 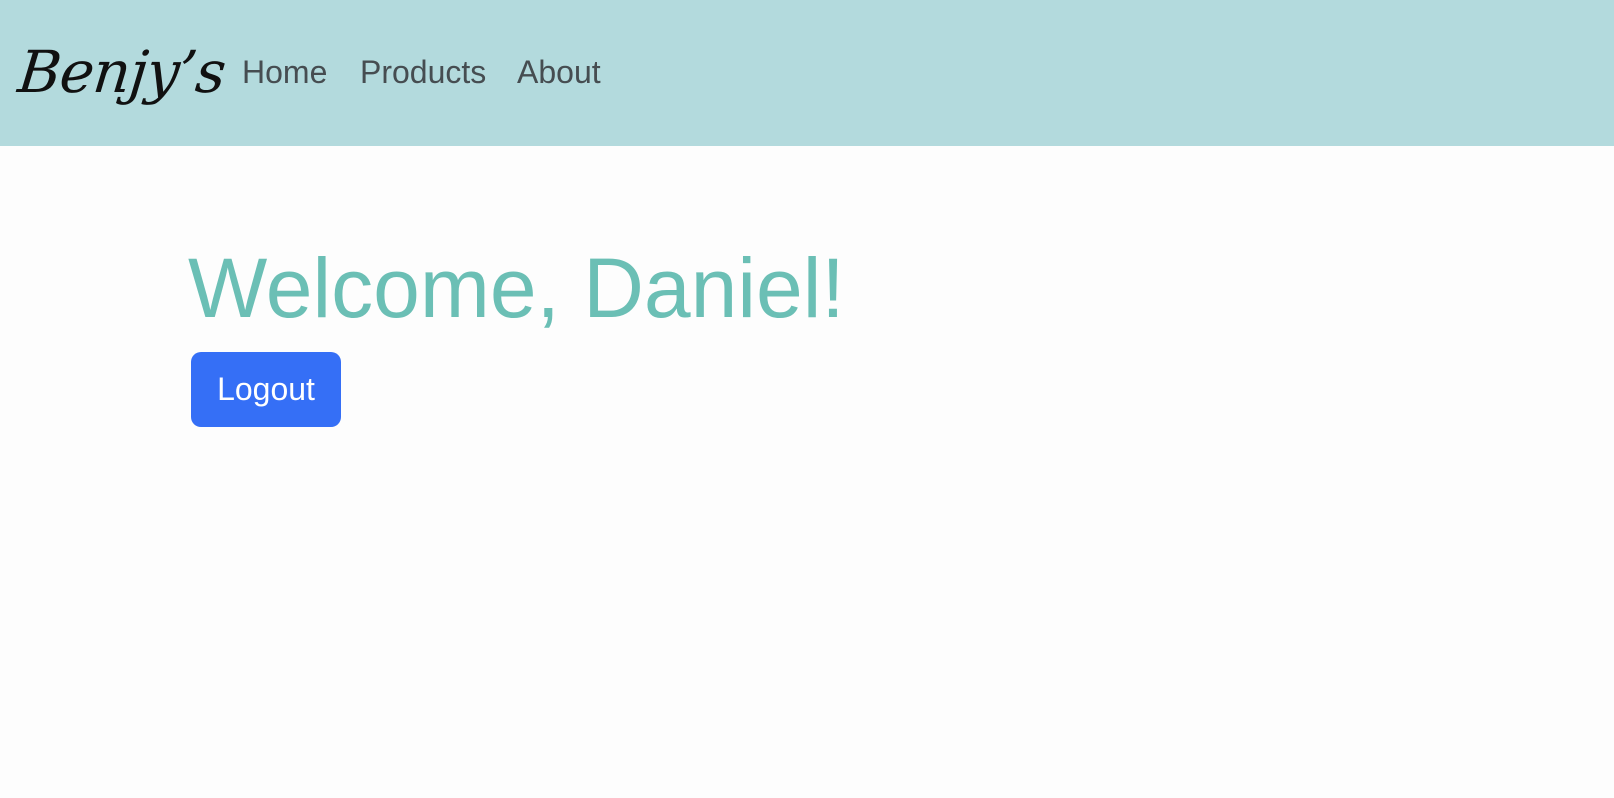 What do you see at coordinates (559, 72) in the screenshot?
I see `nav-link-about: About` at bounding box center [559, 72].